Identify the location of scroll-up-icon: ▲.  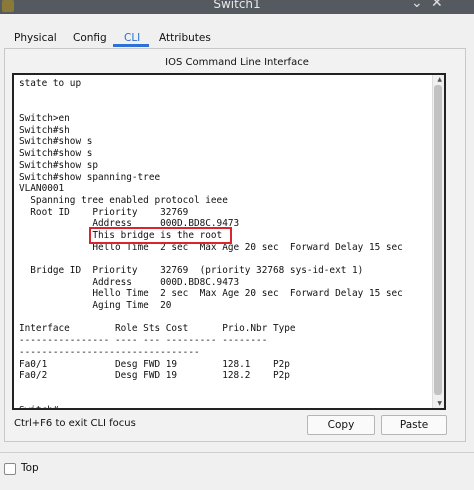
(439, 79).